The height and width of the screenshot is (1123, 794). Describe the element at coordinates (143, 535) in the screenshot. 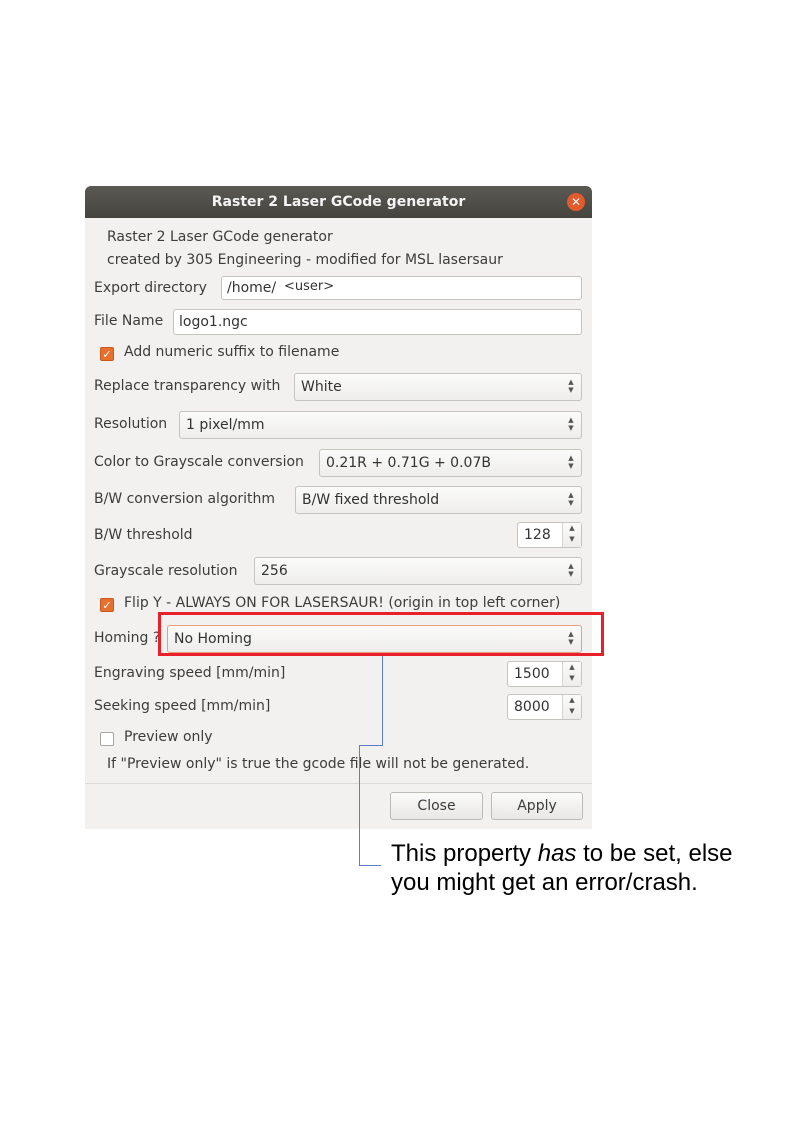

I see `bw-threshold-label: B/W threshold` at that location.